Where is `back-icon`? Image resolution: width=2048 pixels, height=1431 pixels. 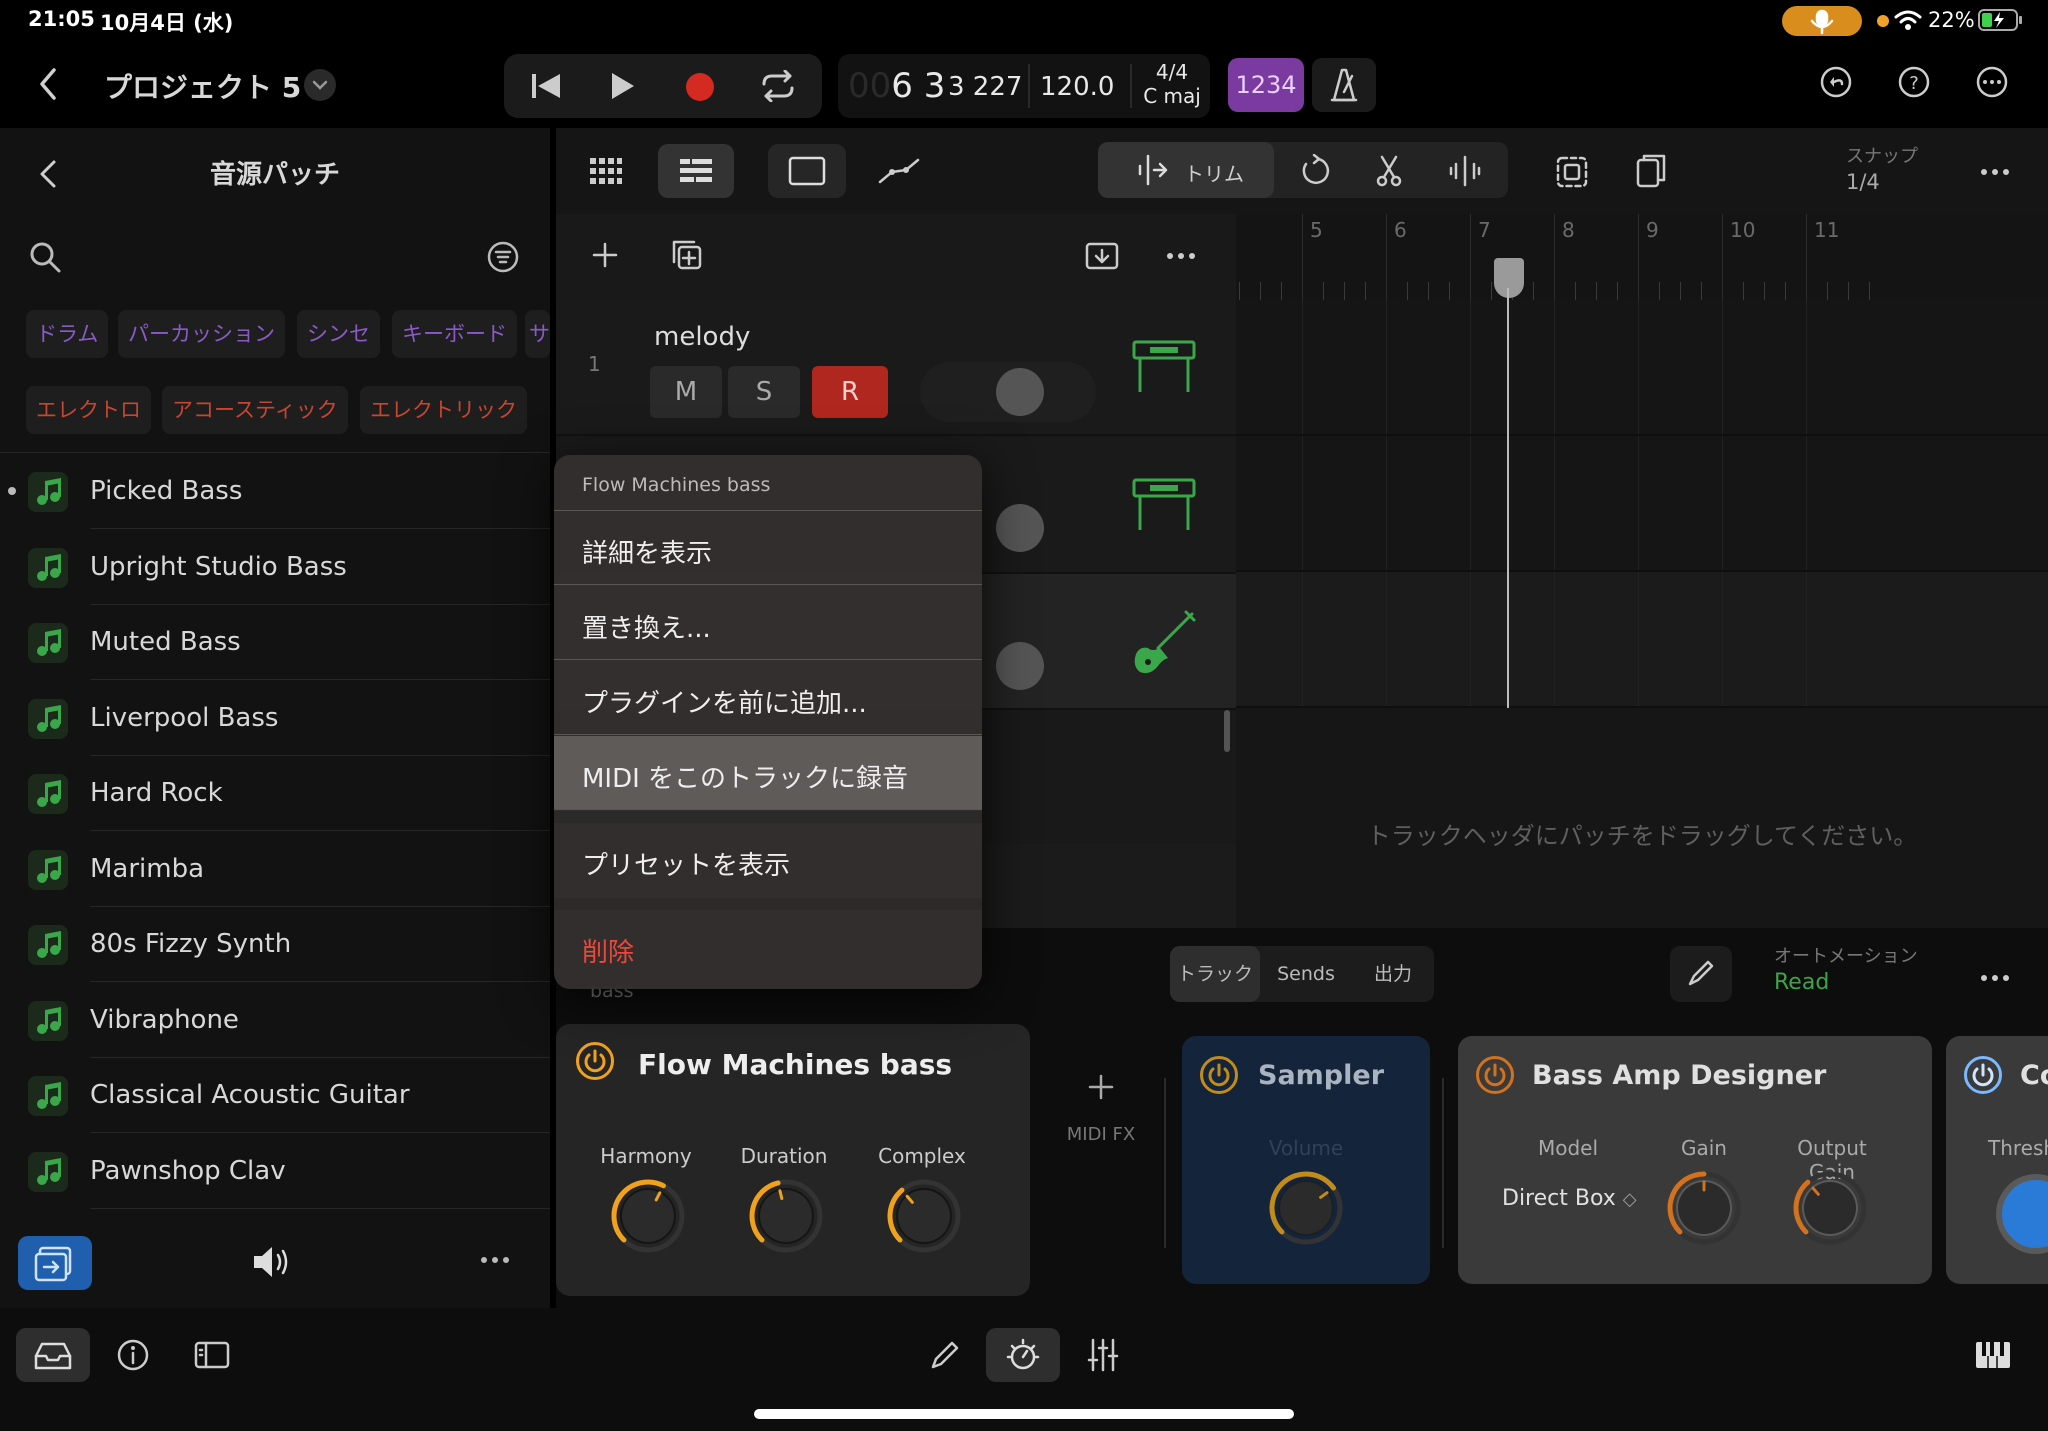
back-icon is located at coordinates (49, 84).